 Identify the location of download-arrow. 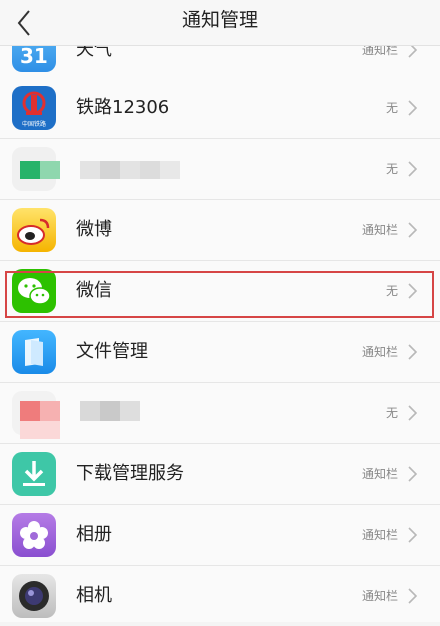
(34, 473).